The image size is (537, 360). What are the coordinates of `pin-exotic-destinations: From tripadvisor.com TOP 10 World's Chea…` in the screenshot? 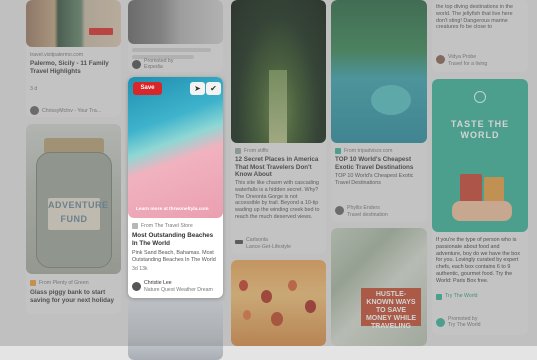 It's located at (379, 111).